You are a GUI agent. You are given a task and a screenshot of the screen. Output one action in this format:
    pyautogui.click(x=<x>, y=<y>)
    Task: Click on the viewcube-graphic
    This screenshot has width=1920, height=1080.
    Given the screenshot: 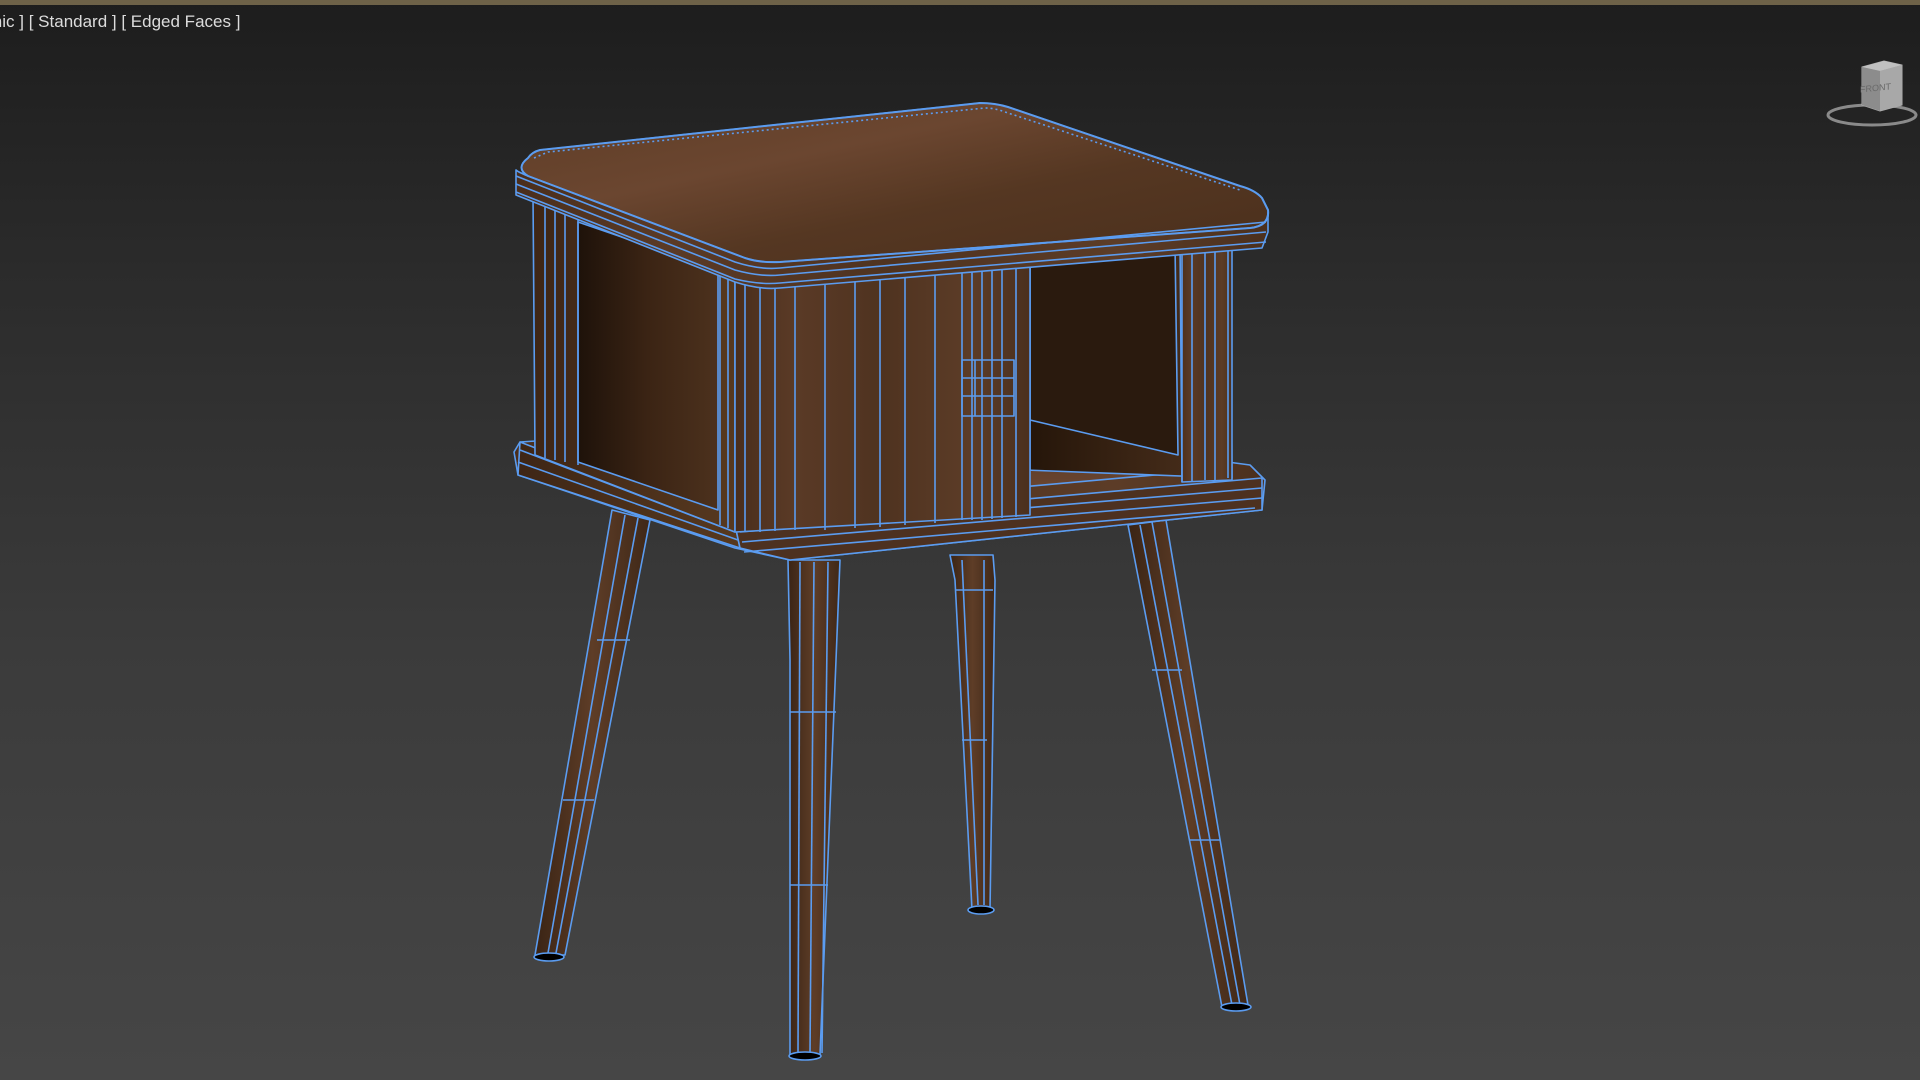 What is the action you would take?
    pyautogui.click(x=1871, y=95)
    